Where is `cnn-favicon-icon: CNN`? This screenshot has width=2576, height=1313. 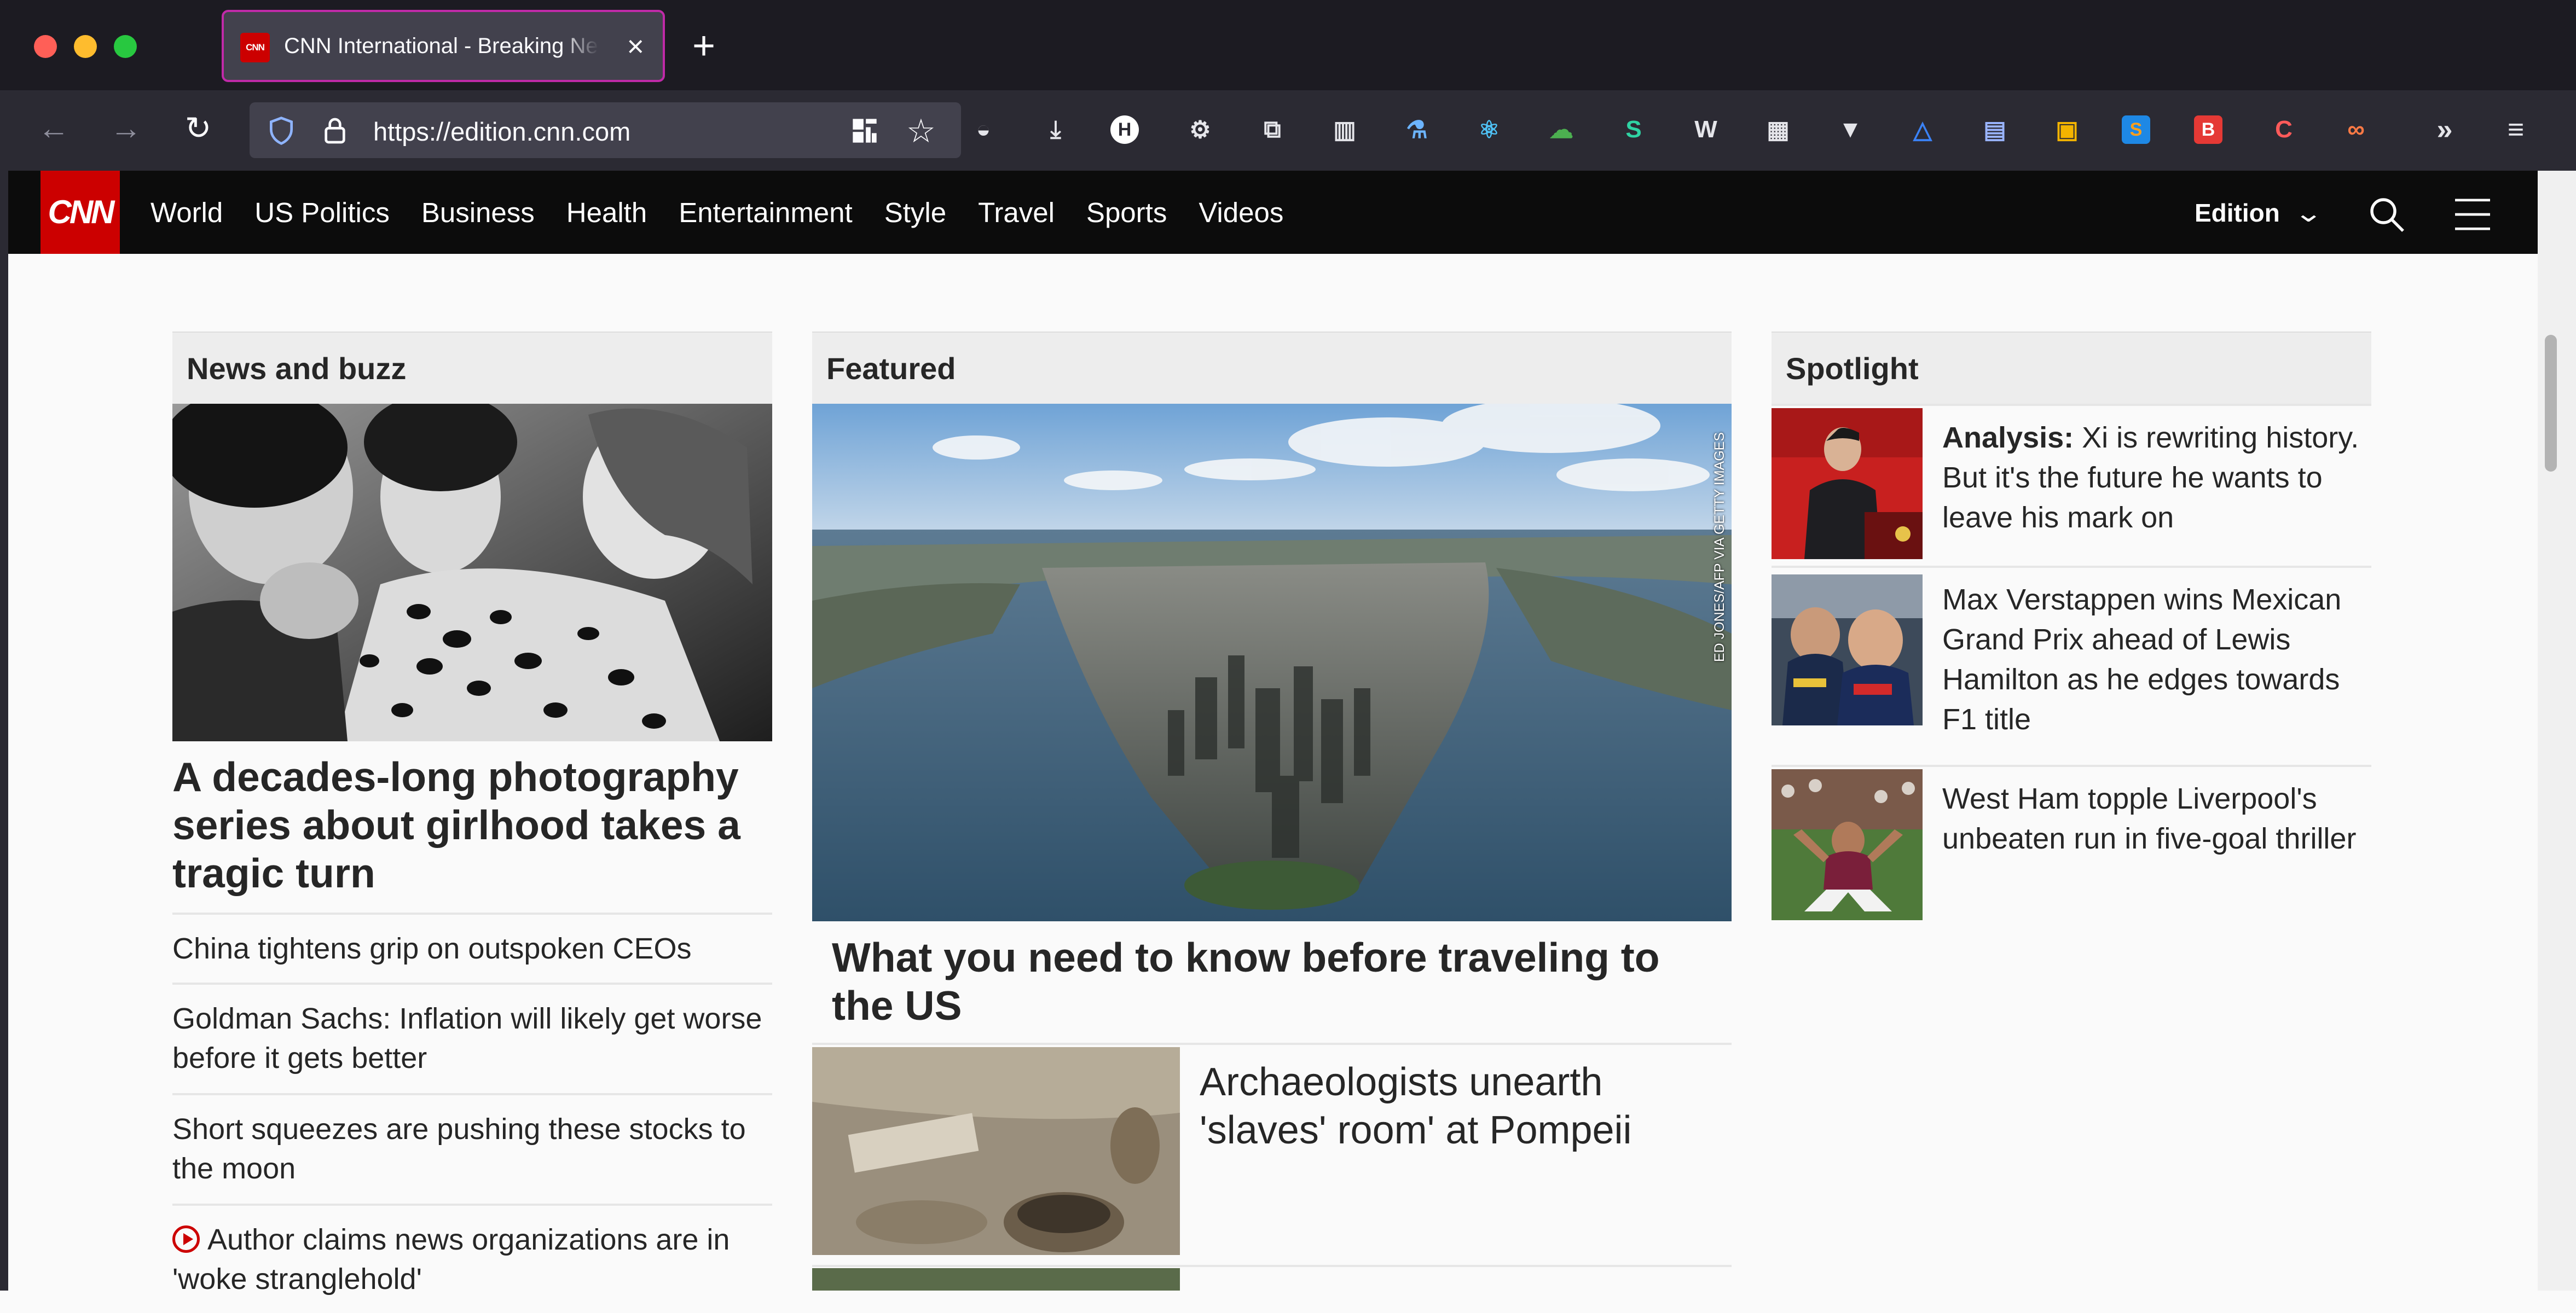
cnn-favicon-icon: CNN is located at coordinates (255, 47).